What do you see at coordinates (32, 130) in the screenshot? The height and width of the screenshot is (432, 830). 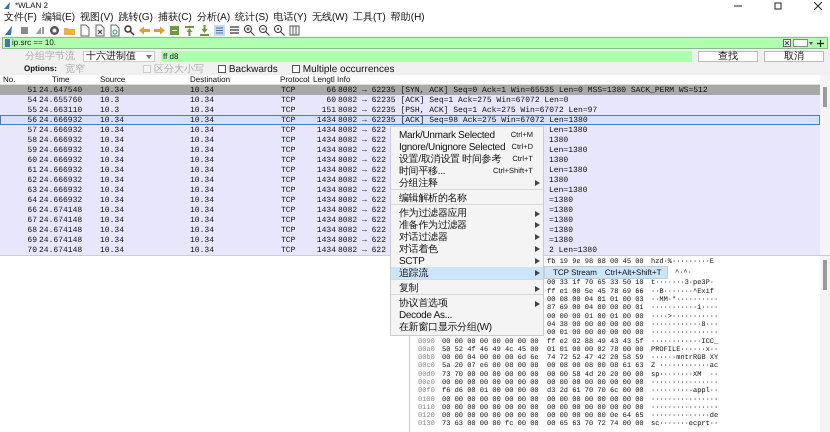 I see `table-cell-text: 57` at bounding box center [32, 130].